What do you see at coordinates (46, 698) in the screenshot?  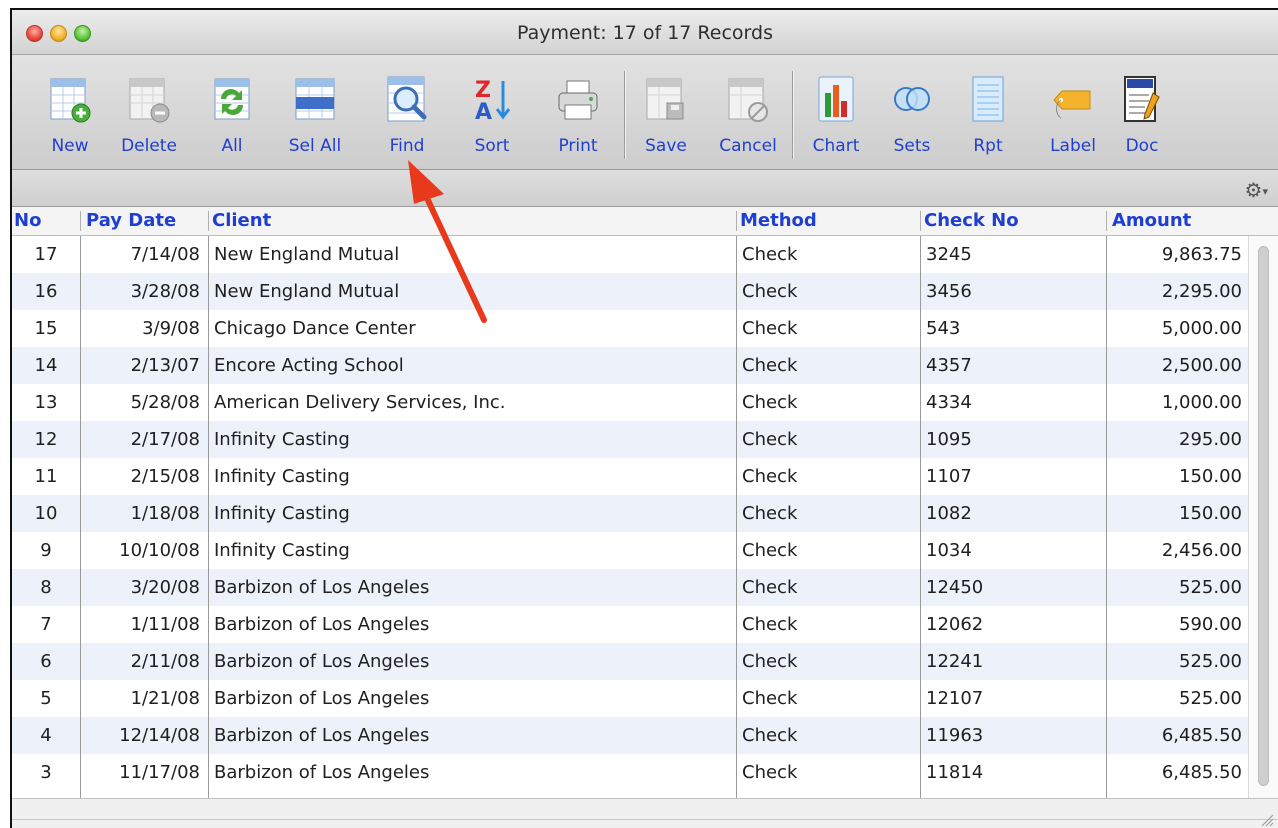 I see `record-number: 5` at bounding box center [46, 698].